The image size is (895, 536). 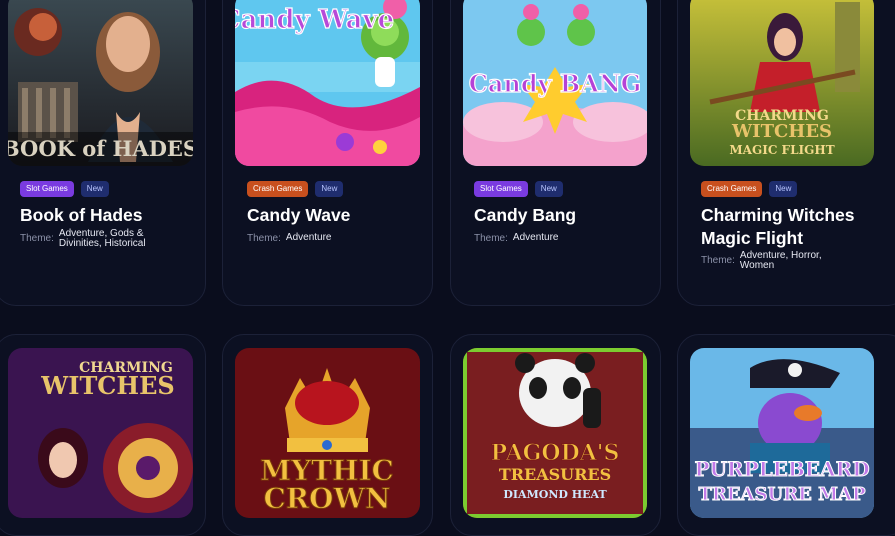 I want to click on svg-text: TREASURES, so click(x=555, y=474).